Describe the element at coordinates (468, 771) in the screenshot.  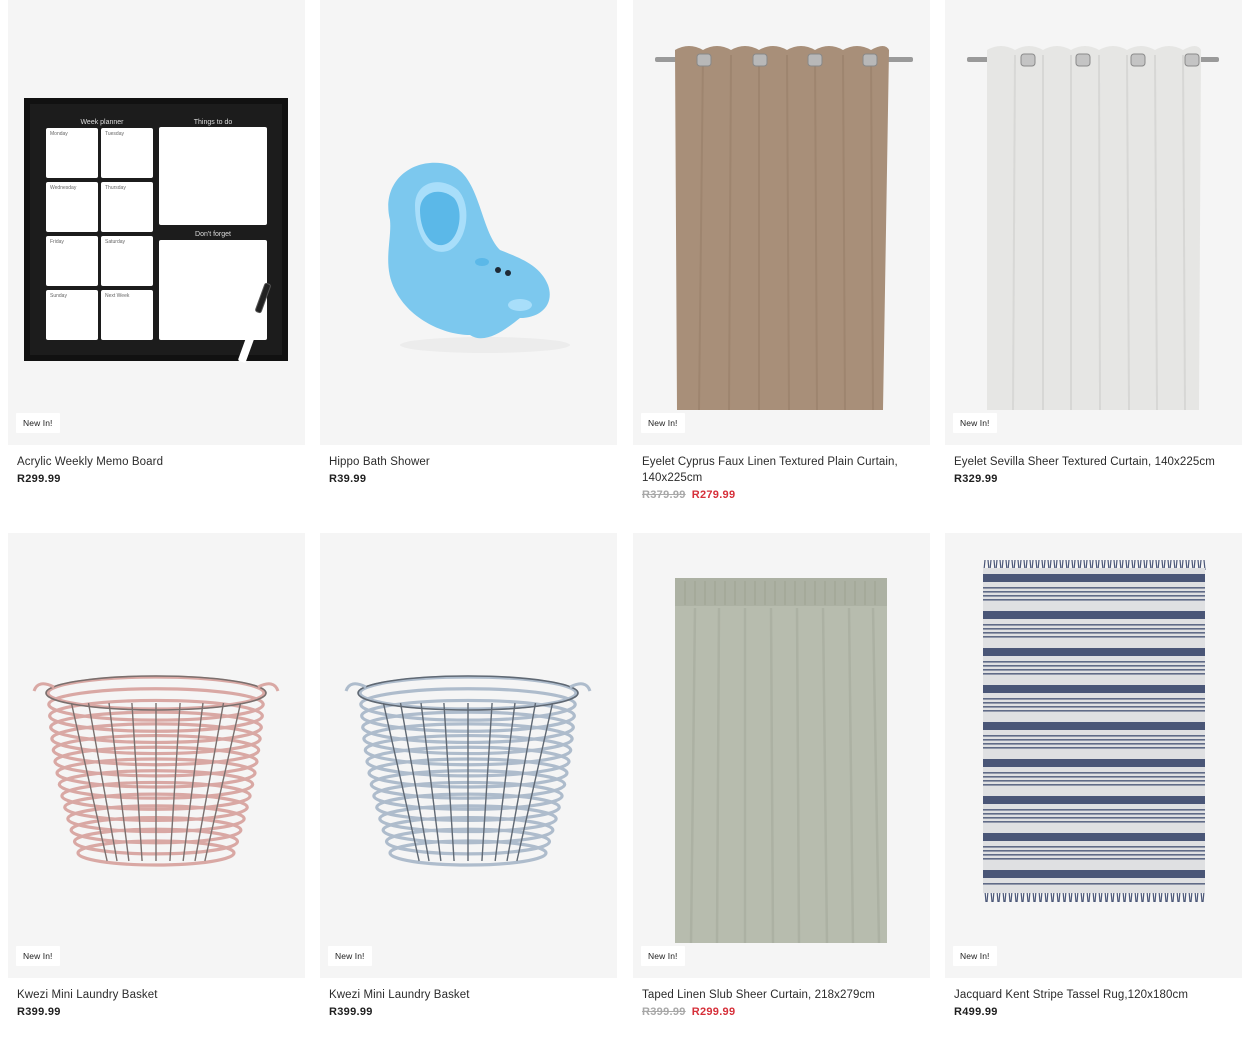
I see `blue-basket-image` at that location.